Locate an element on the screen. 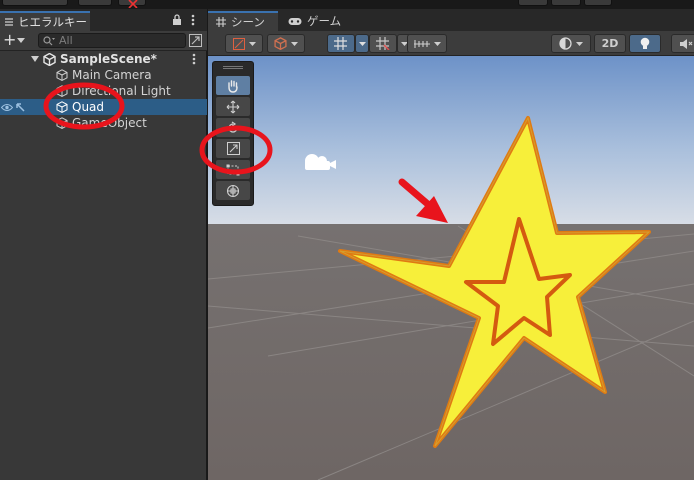 This screenshot has width=694, height=480. palette-drag-handle is located at coordinates (233, 67).